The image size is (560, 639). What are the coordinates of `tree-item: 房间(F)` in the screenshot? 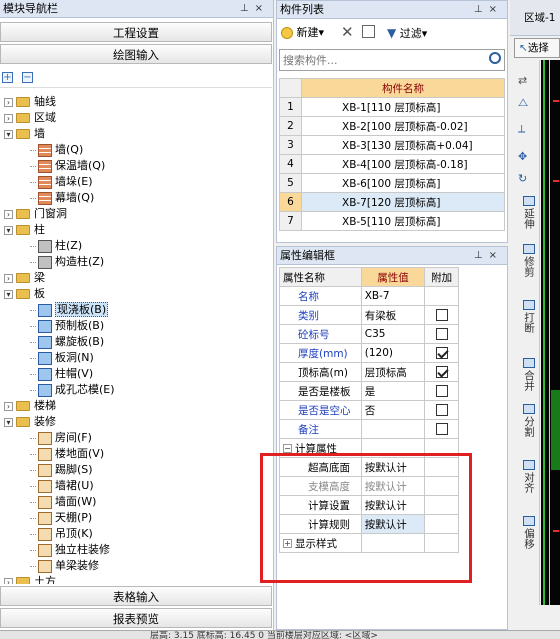 It's located at (61, 438).